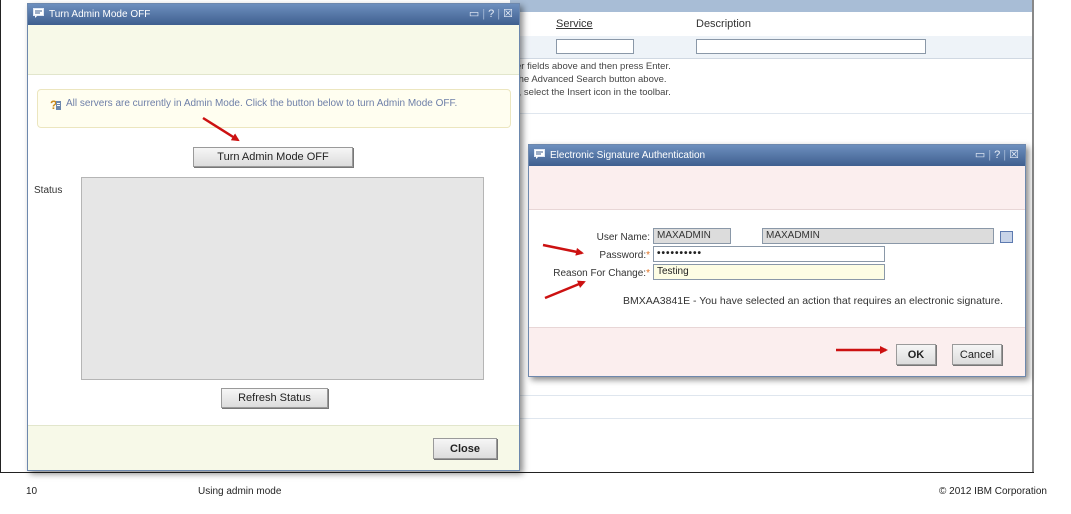 Image resolution: width=1071 pixels, height=514 pixels. I want to click on info-icon: ?, so click(55, 105).